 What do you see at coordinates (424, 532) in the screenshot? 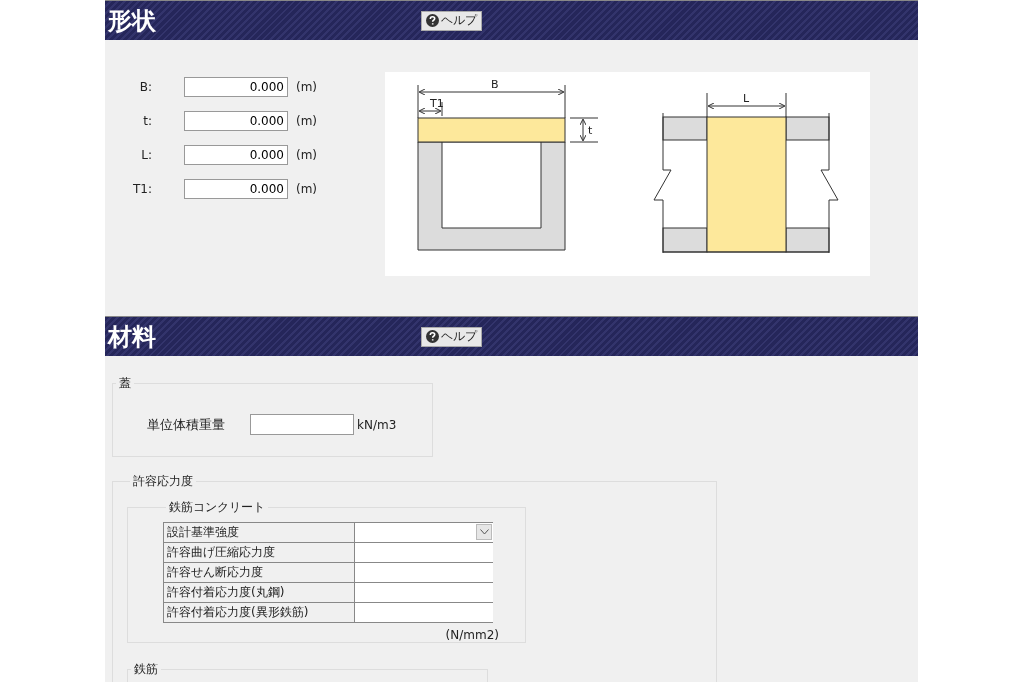
I see `dropdown-field` at bounding box center [424, 532].